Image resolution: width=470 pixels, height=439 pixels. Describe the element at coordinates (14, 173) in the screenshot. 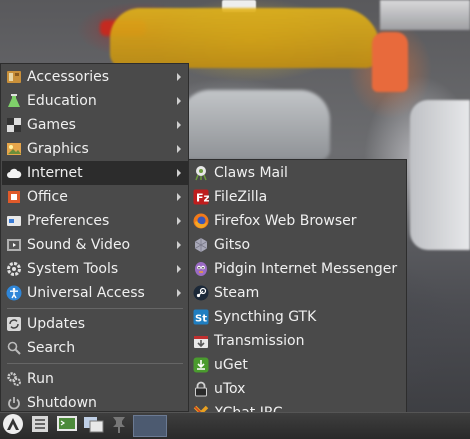

I see `internet-cloud-icon` at that location.